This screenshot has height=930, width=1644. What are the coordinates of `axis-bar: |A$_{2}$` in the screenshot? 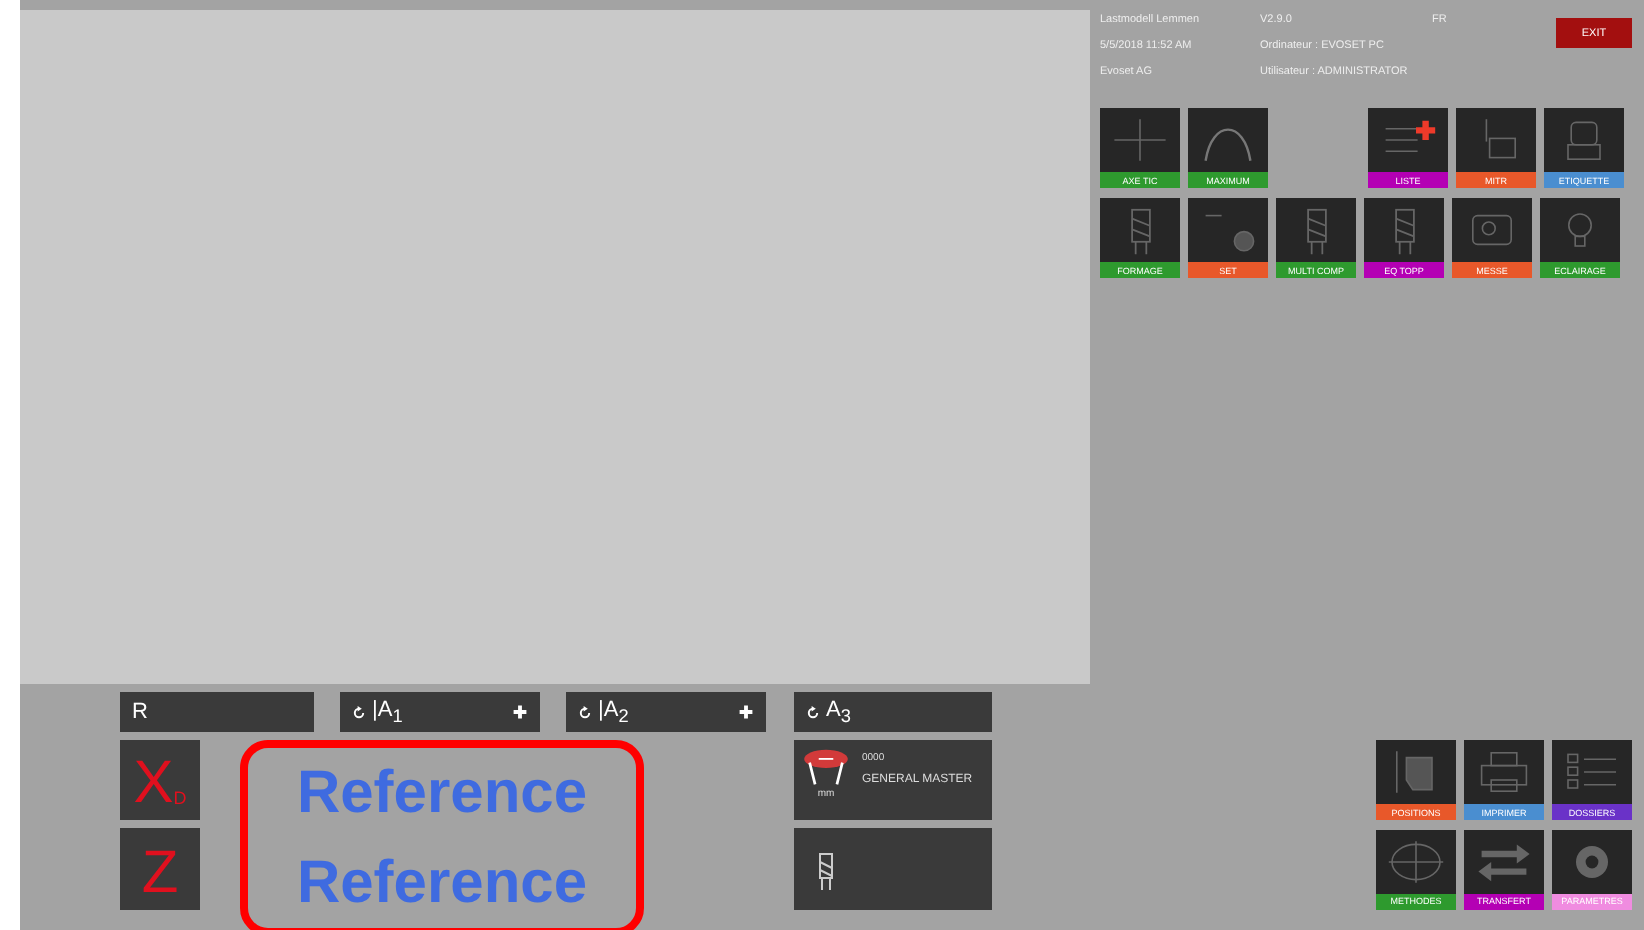 It's located at (666, 712).